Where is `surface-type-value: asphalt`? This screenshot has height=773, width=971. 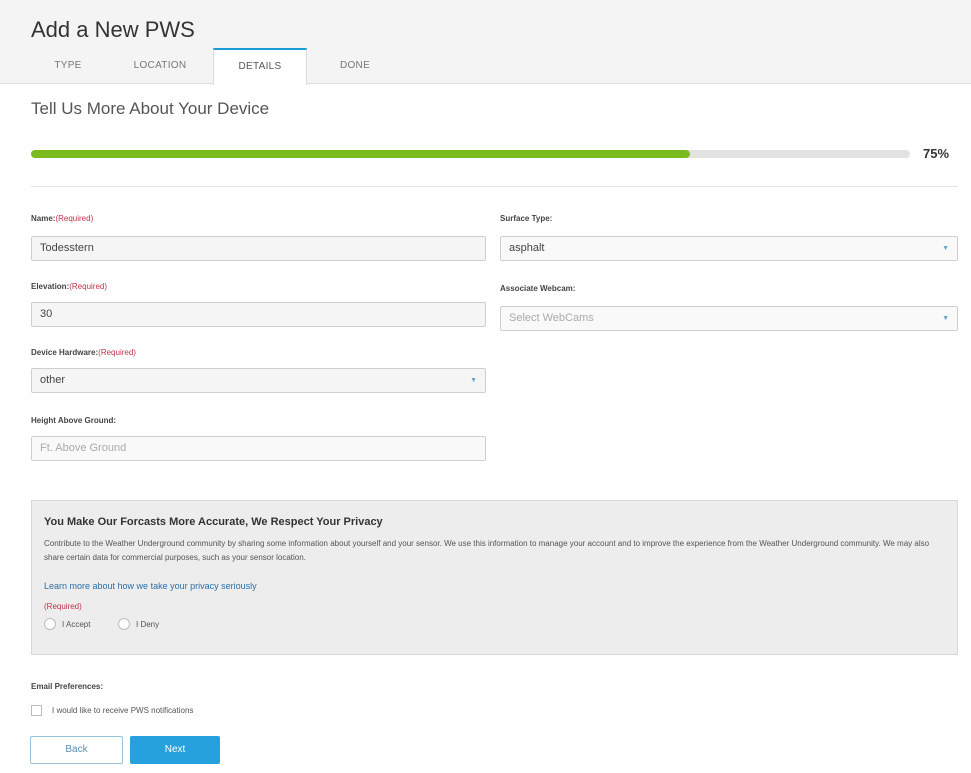
surface-type-value: asphalt is located at coordinates (527, 248).